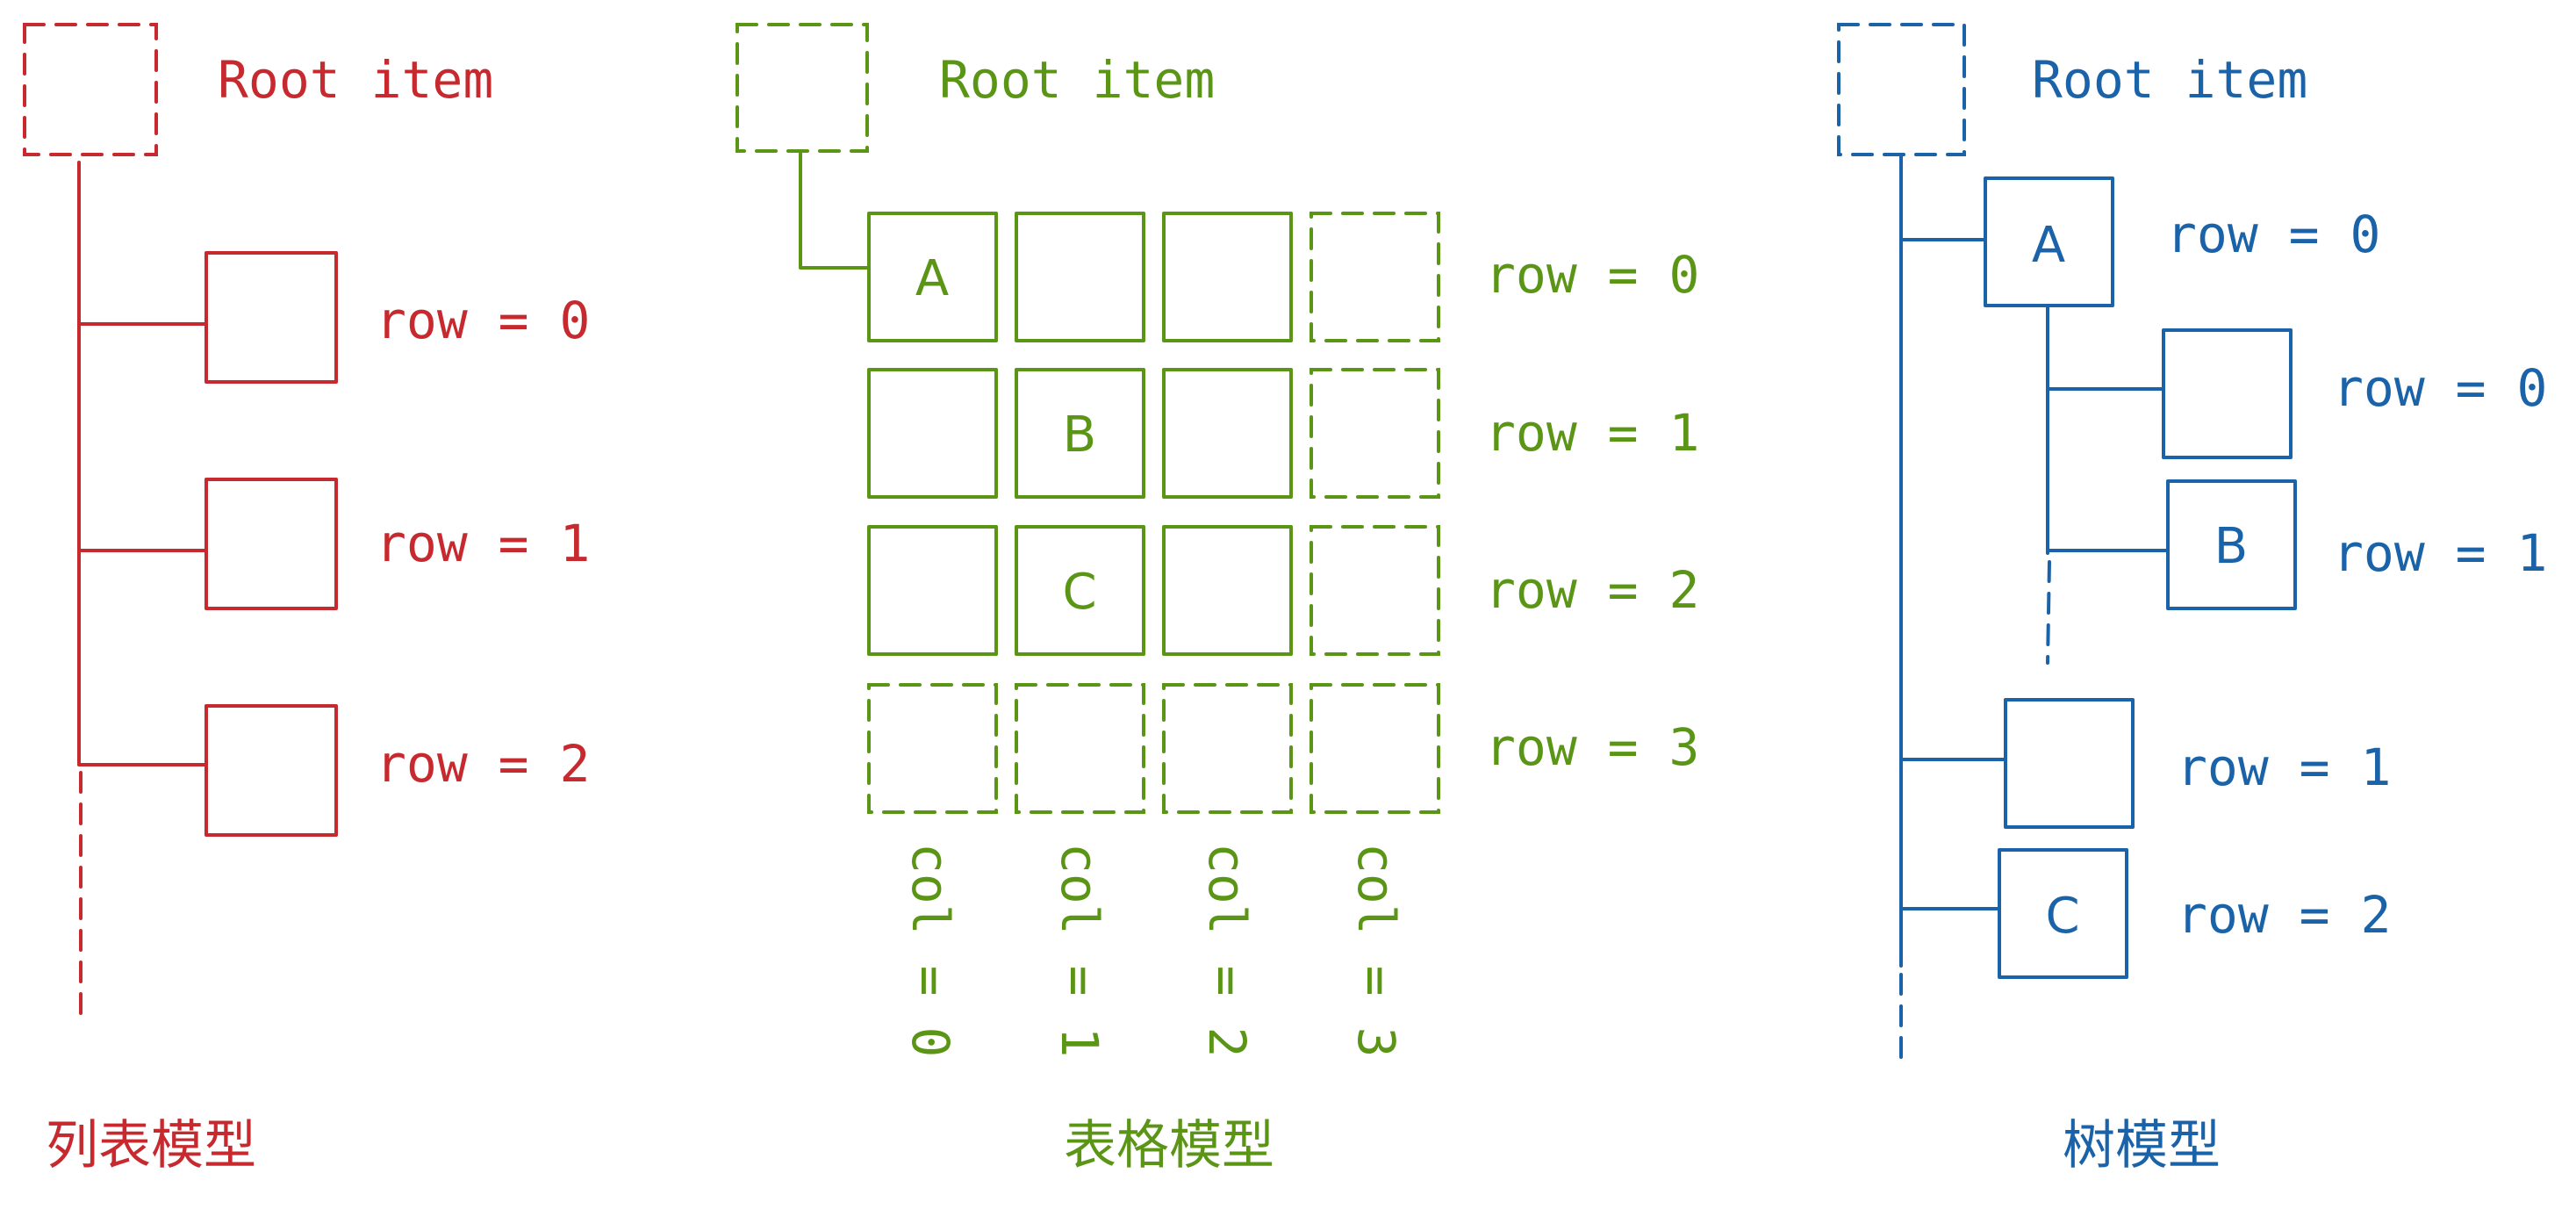 Image resolution: width=2576 pixels, height=1209 pixels. I want to click on list-row-label-1: row = 1, so click(483, 543).